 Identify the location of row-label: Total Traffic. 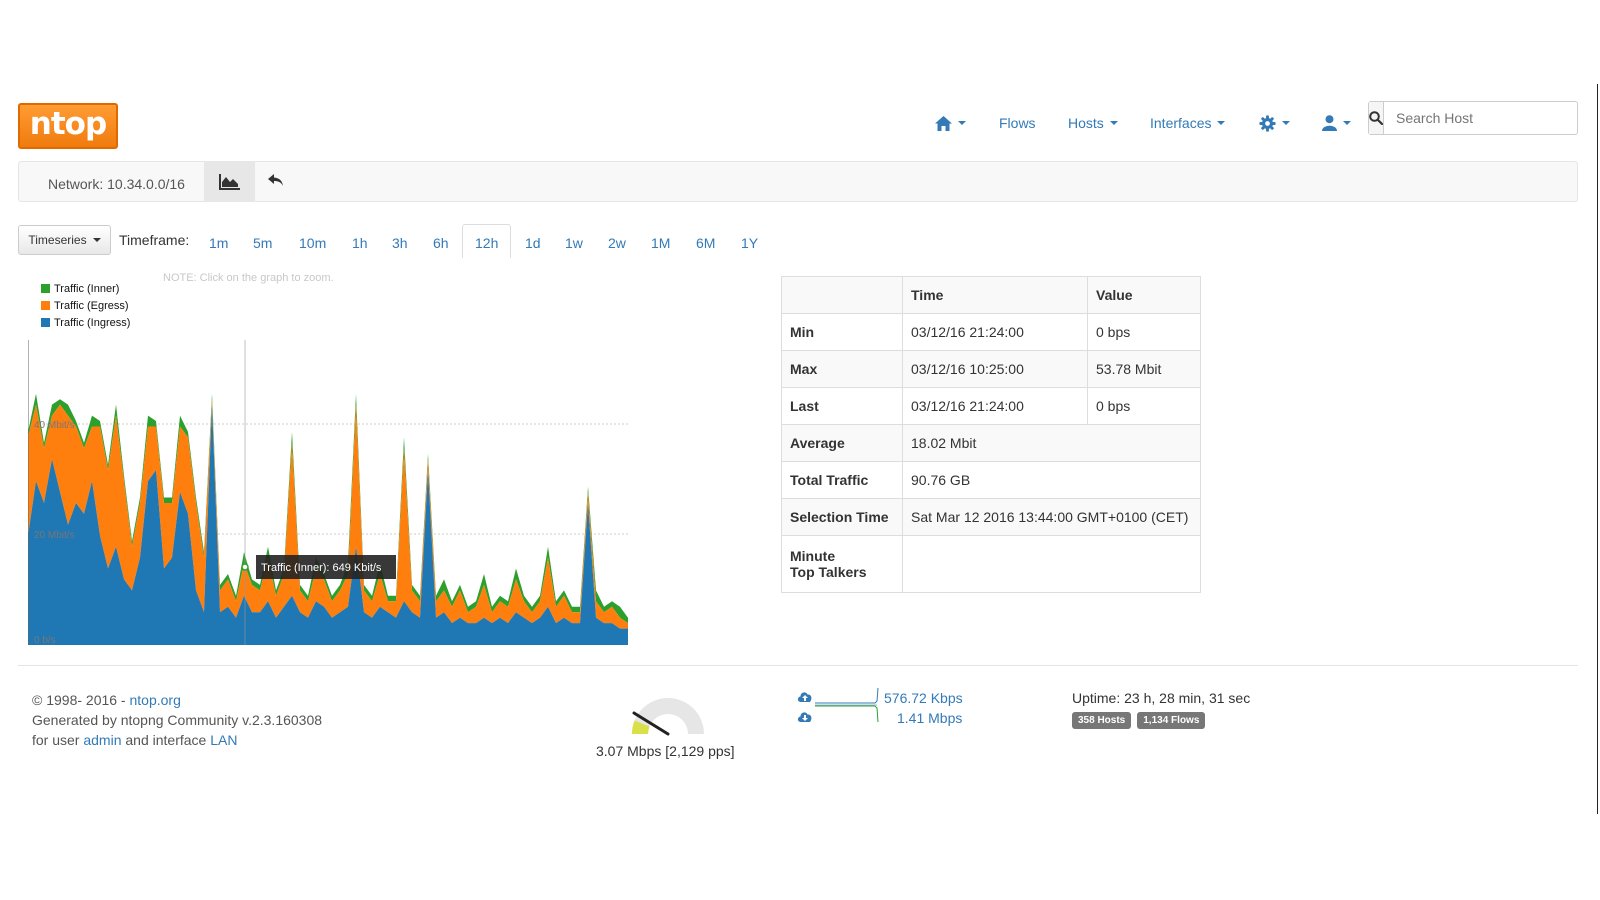
(842, 480).